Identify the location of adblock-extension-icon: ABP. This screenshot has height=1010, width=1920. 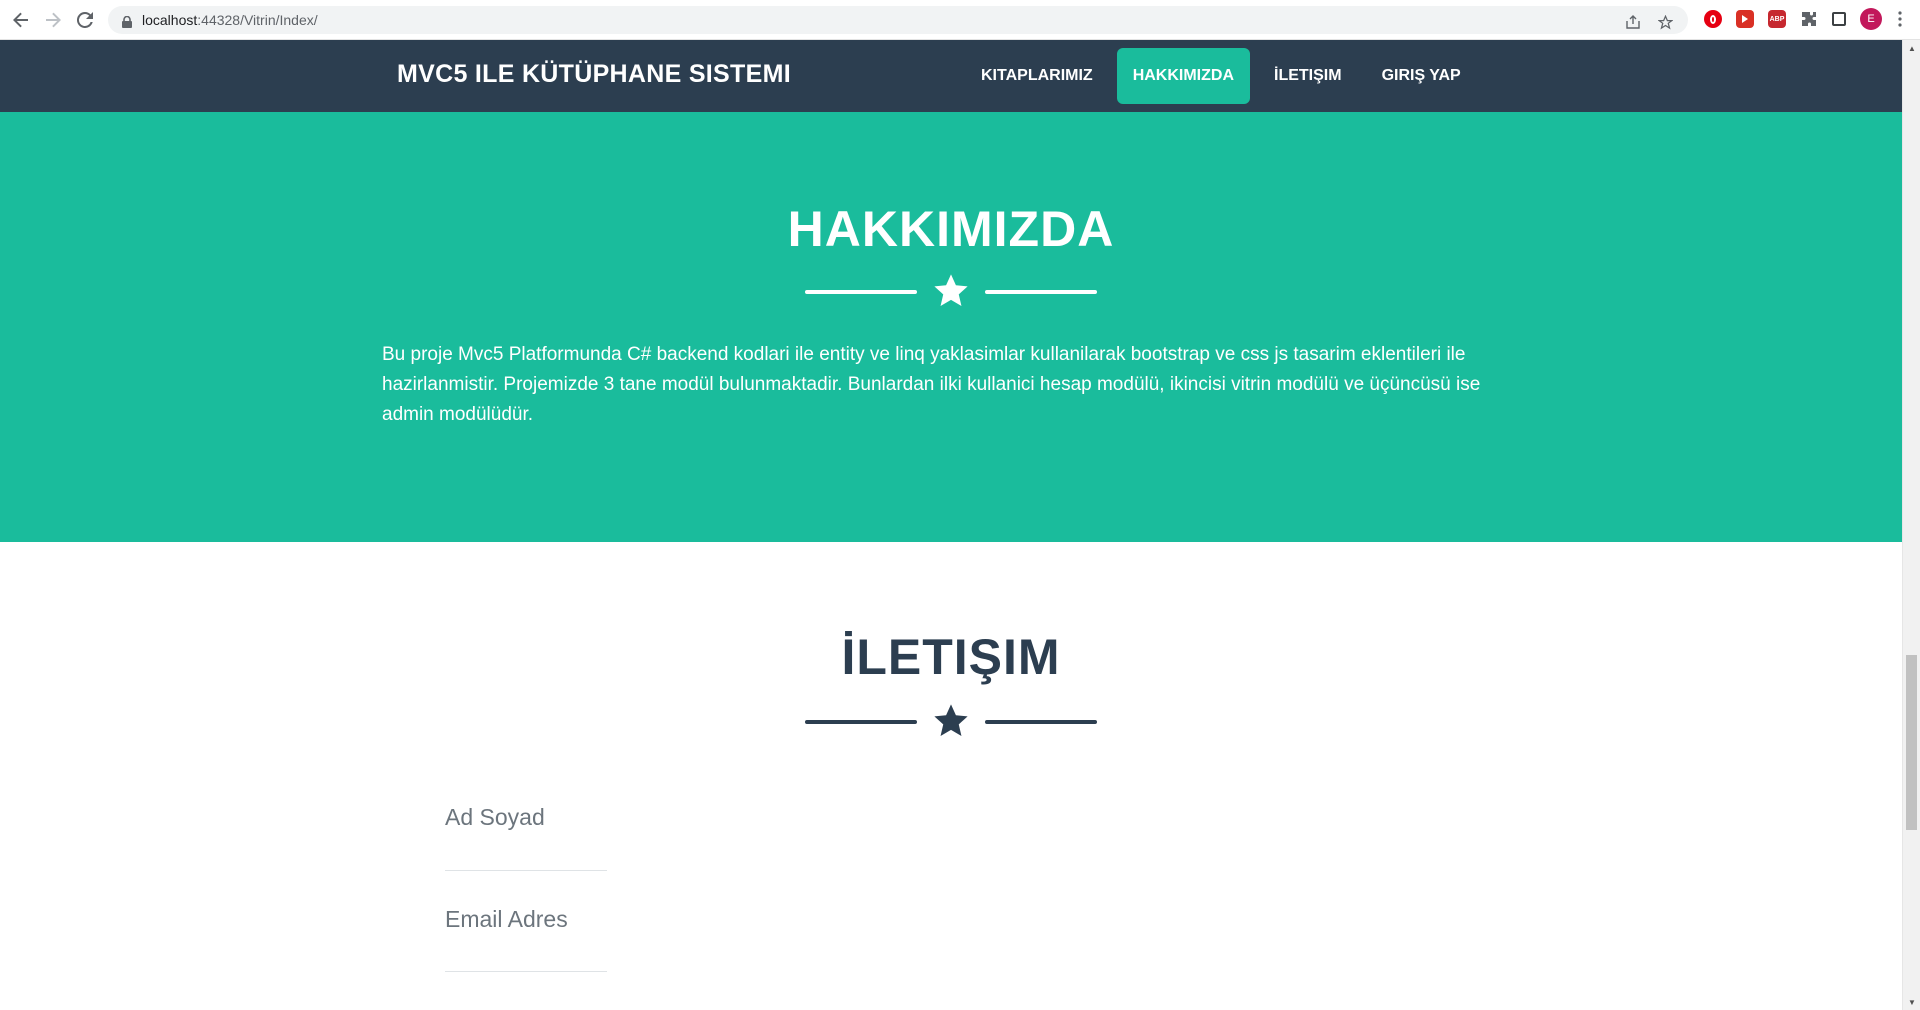
(1777, 19).